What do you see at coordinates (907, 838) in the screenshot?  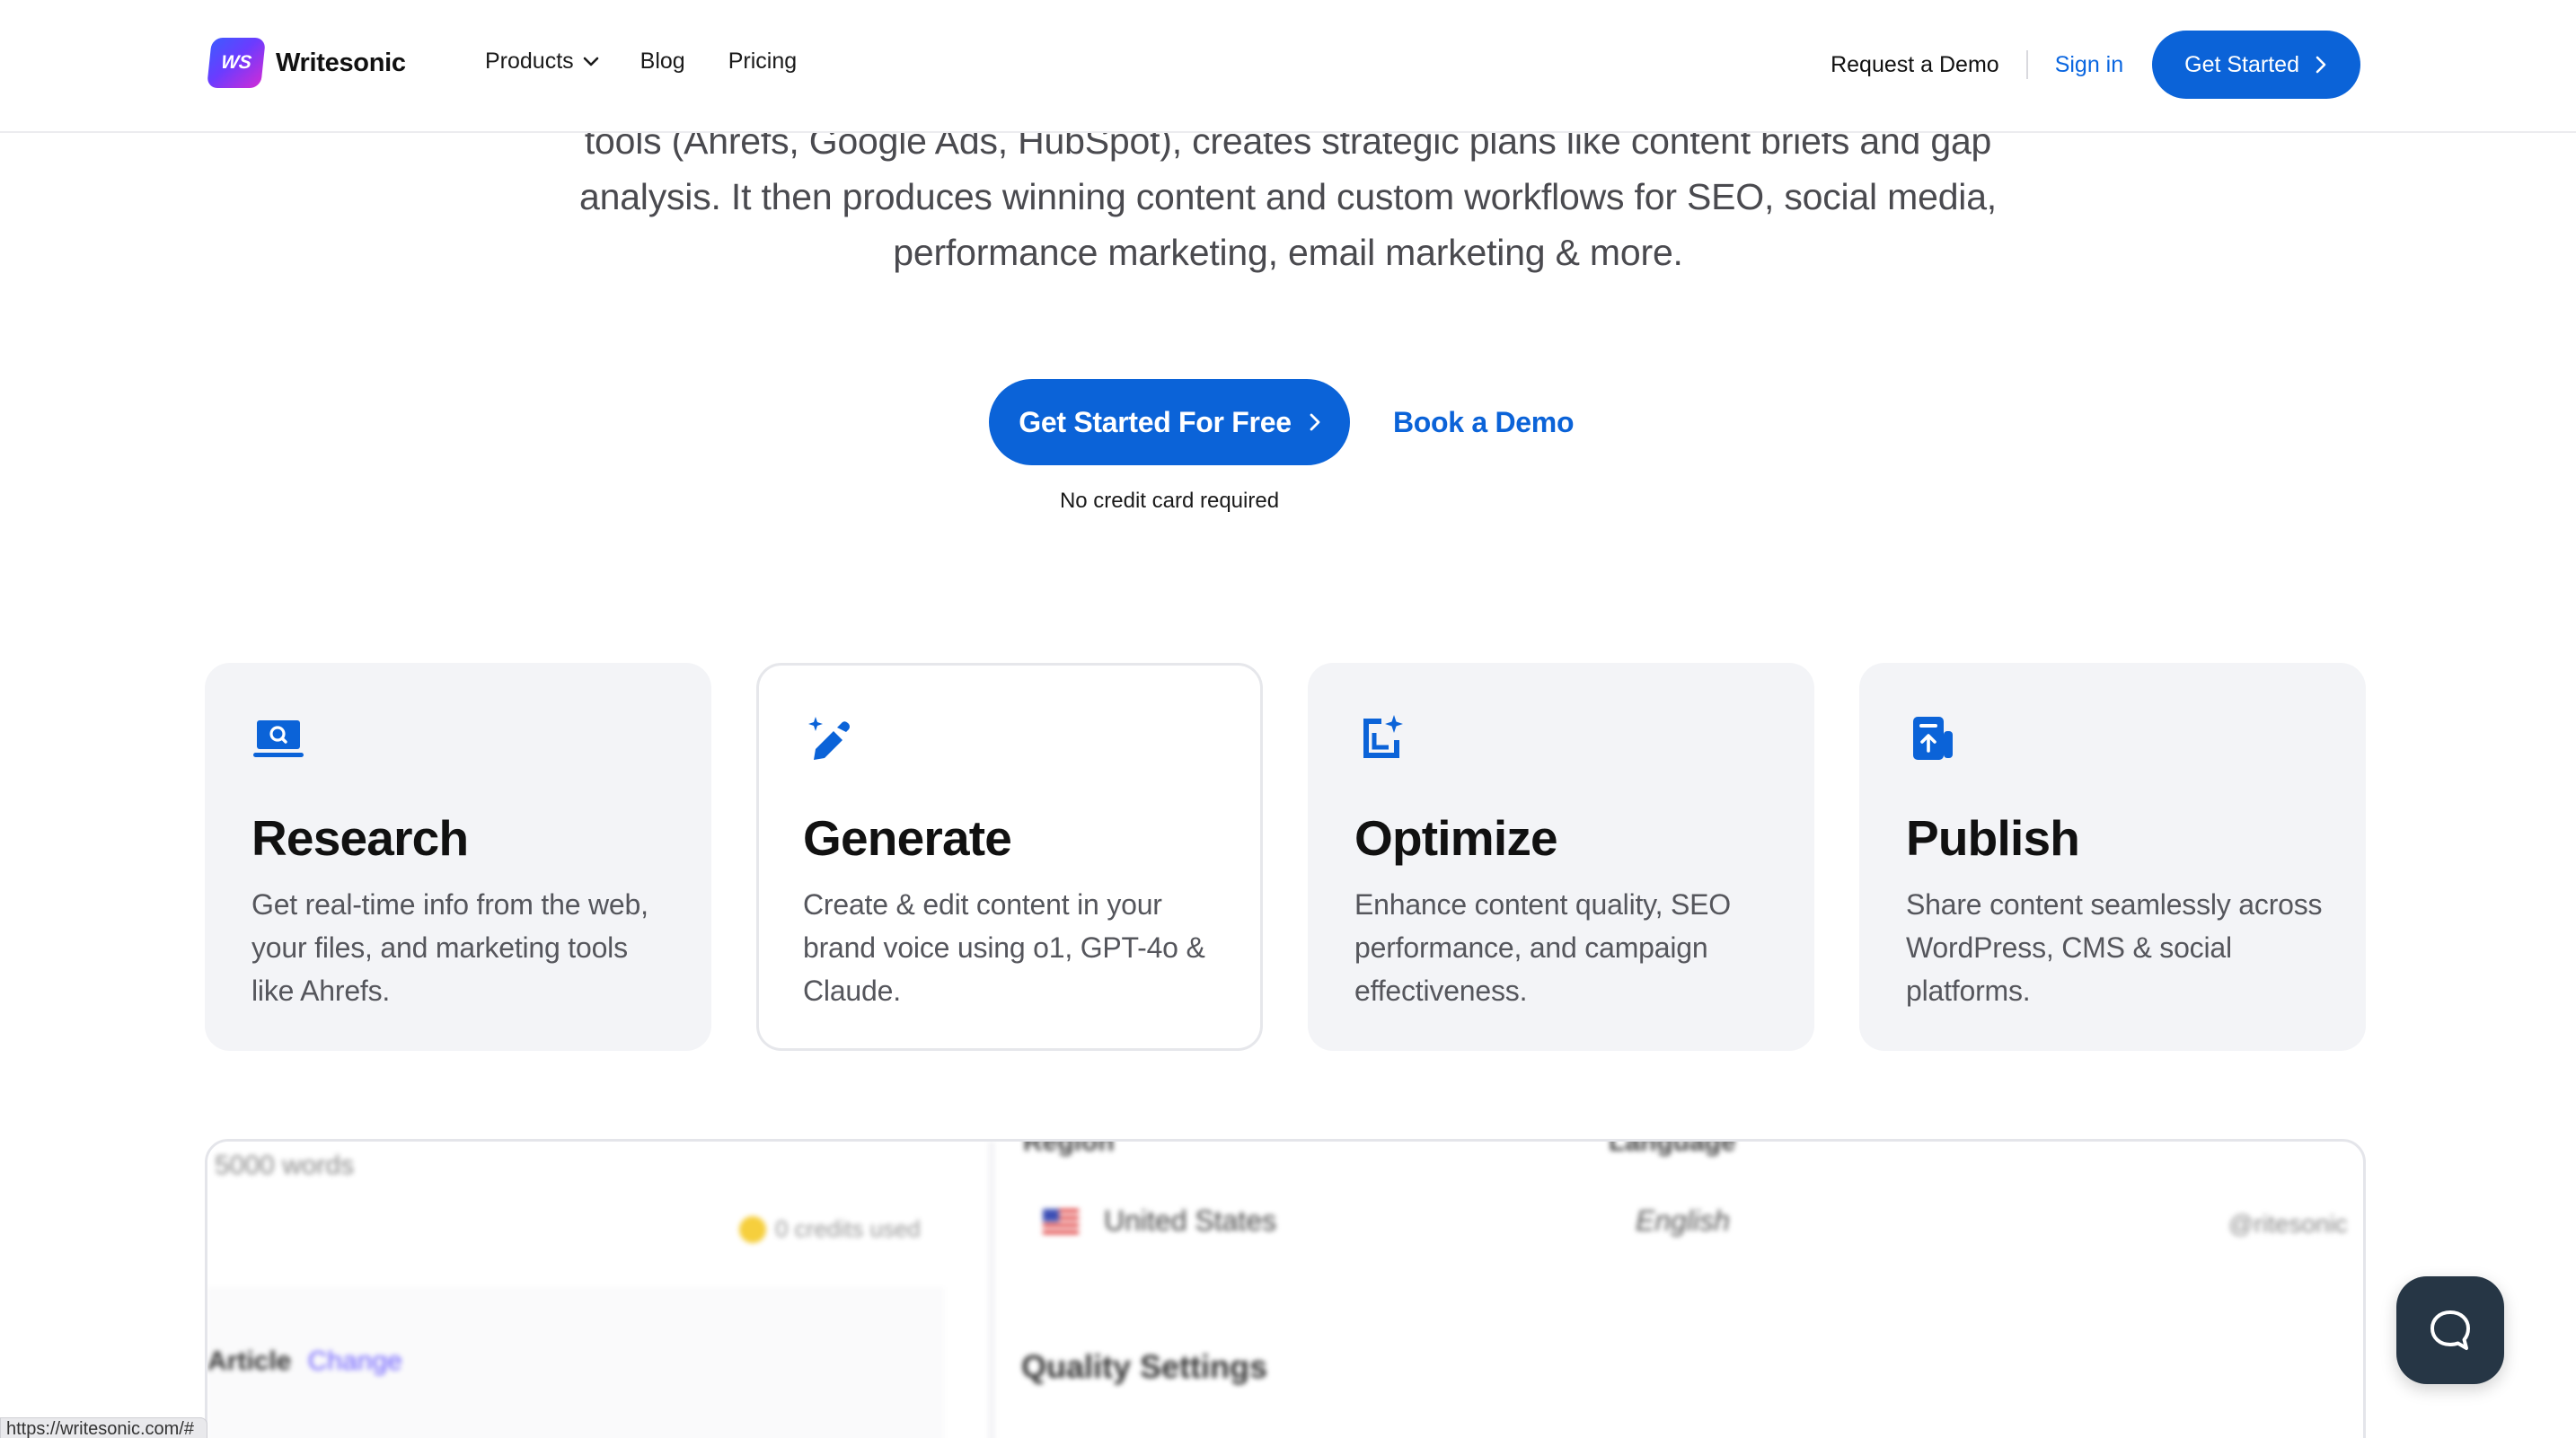 I see `card-title: Generate` at bounding box center [907, 838].